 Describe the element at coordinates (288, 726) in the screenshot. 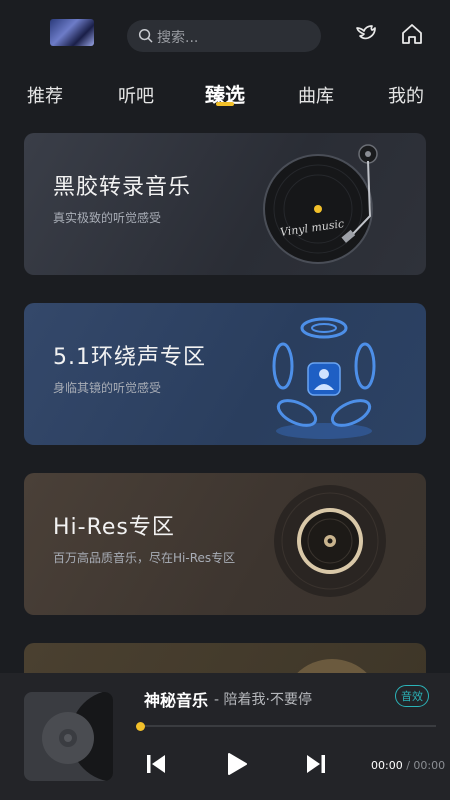

I see `progress-track` at that location.